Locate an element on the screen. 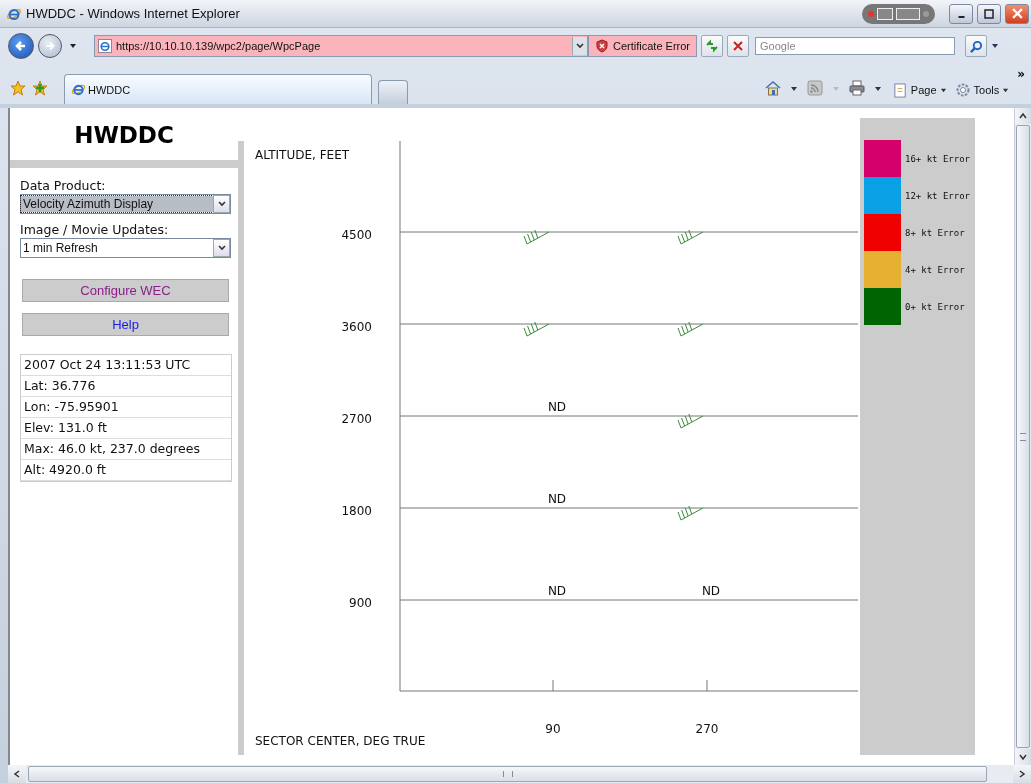 The image size is (1031, 783). scroll-up-button is located at coordinates (1023, 116).